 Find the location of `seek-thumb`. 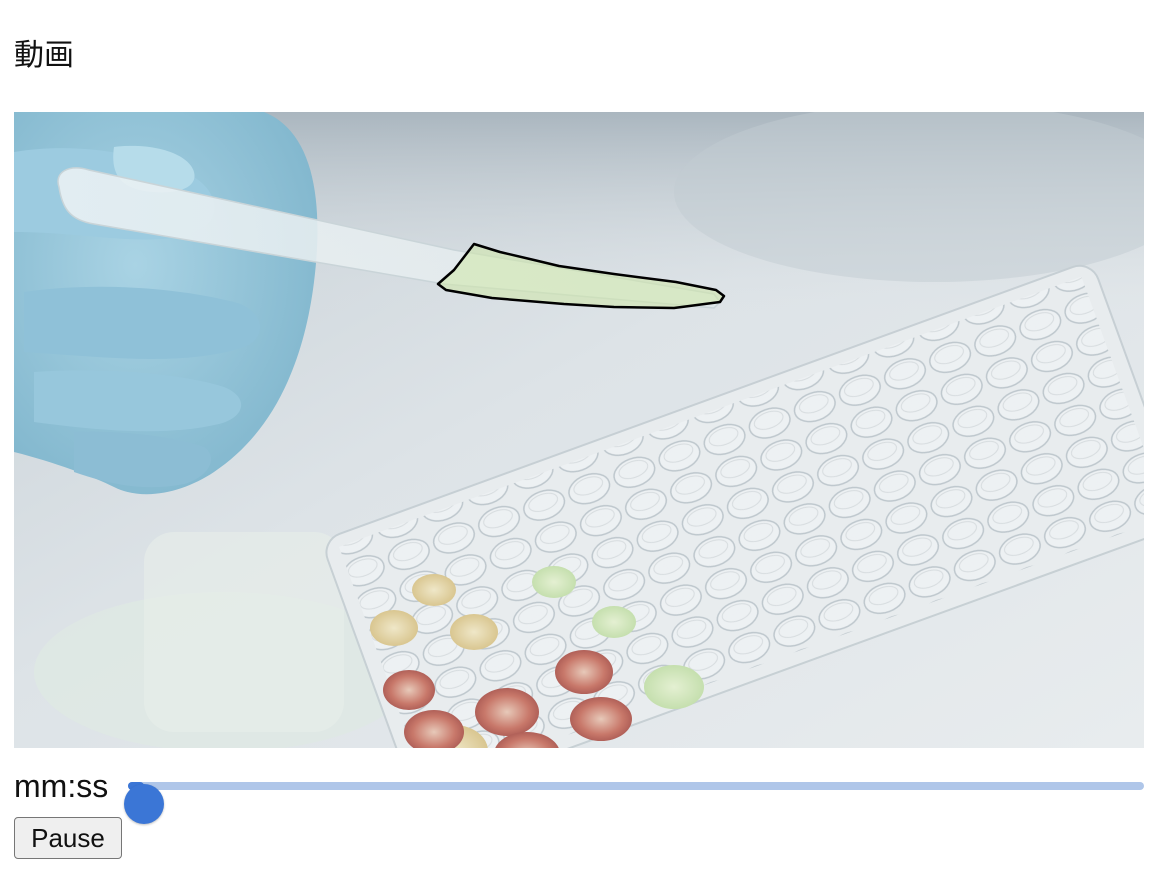

seek-thumb is located at coordinates (144, 804).